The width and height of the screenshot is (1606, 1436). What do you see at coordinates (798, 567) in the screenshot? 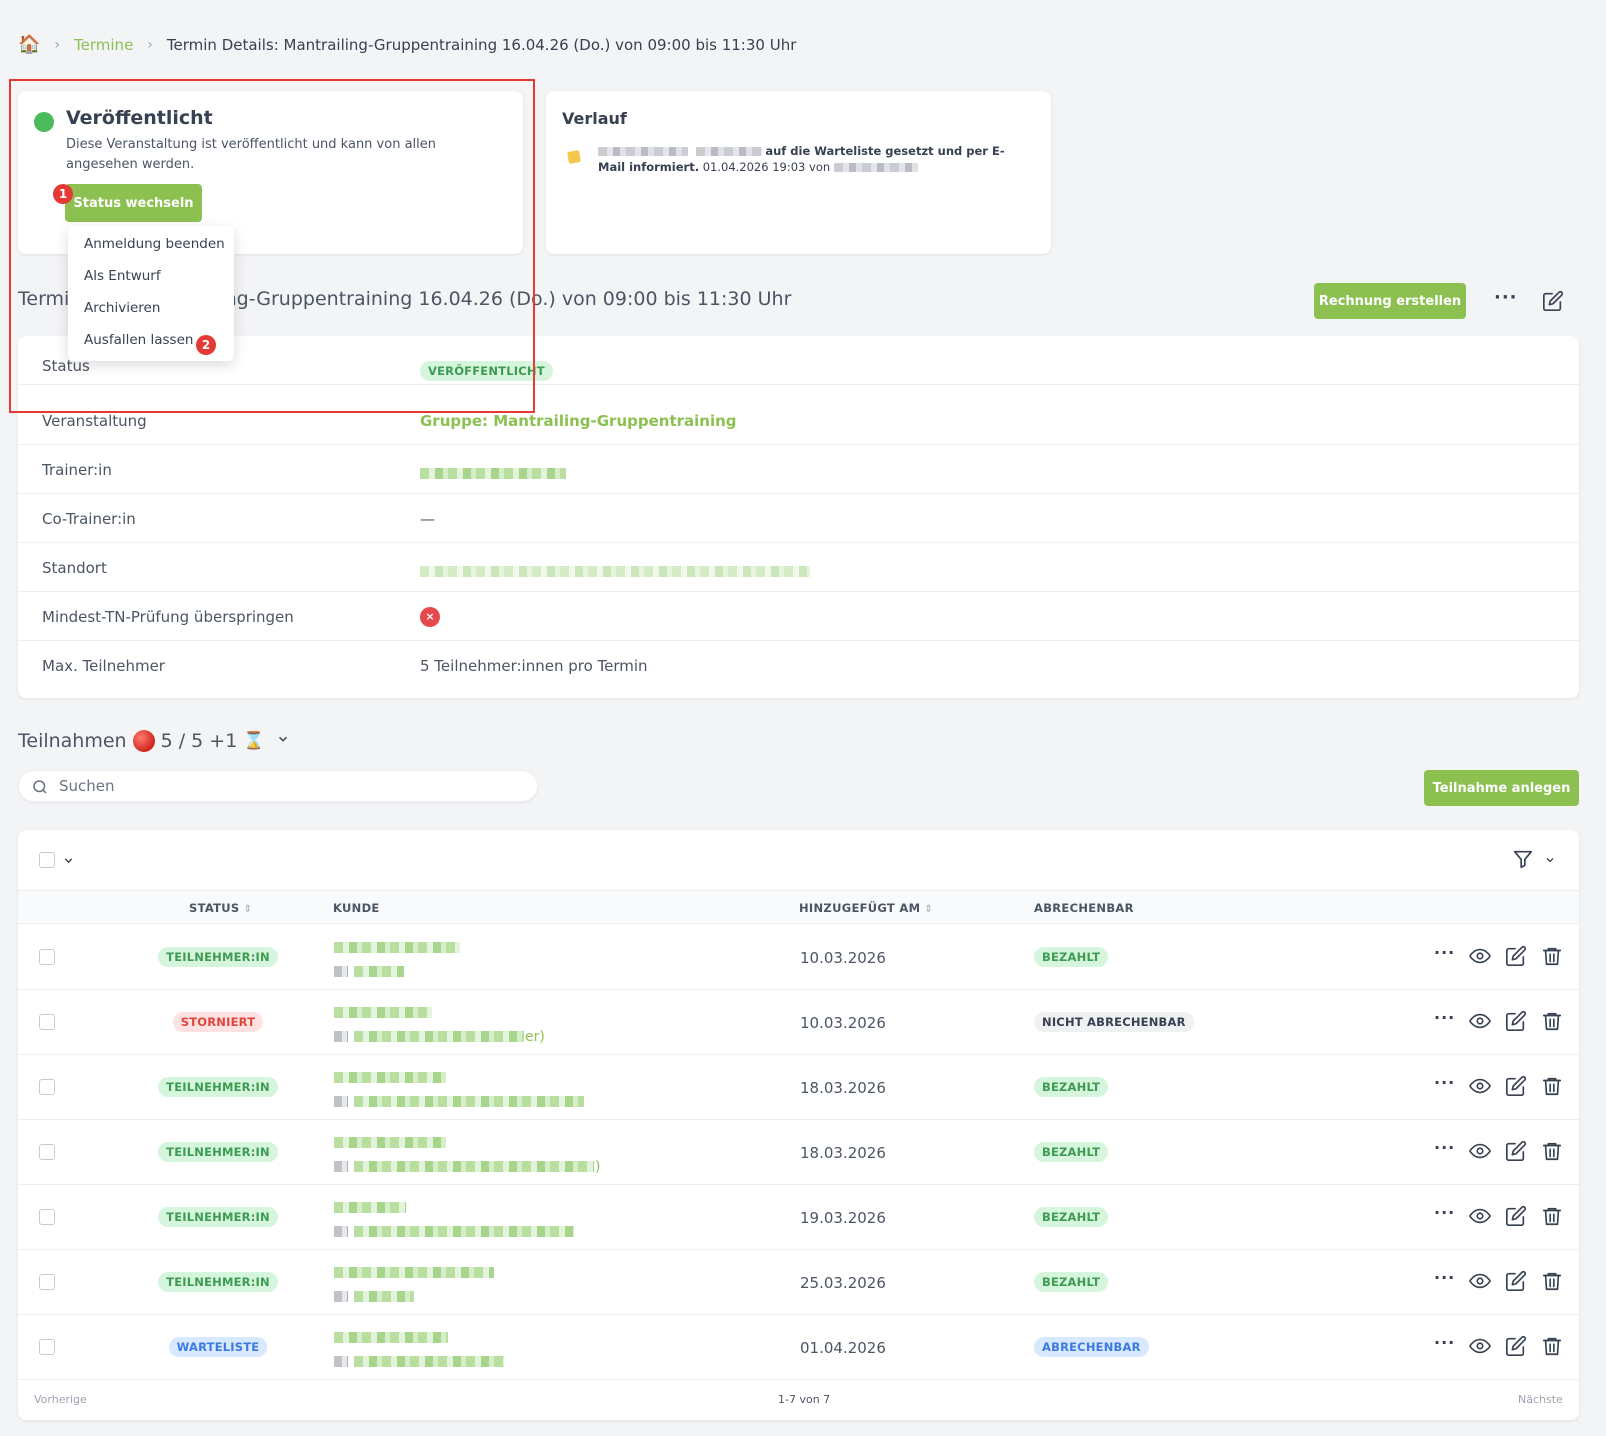
I see `detail-row-standort: Standort` at bounding box center [798, 567].